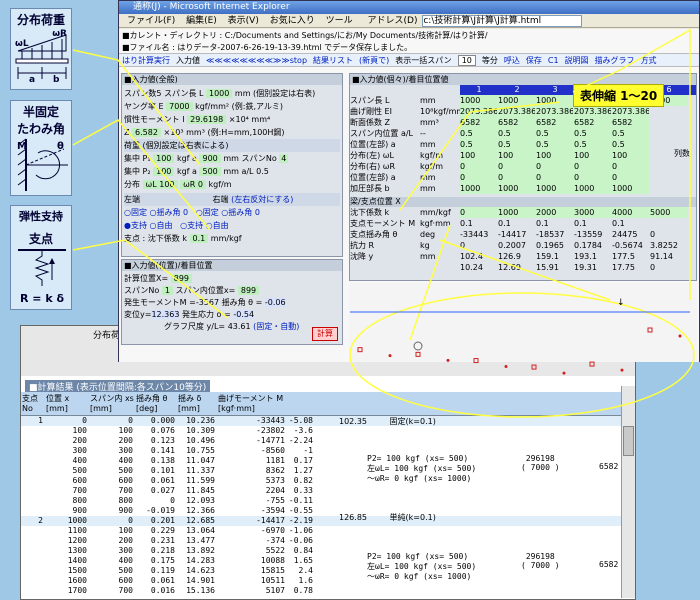 Image resolution: width=700 pixels, height=600 pixels. I want to click on calc-run-link: はり計算実行, so click(146, 60).